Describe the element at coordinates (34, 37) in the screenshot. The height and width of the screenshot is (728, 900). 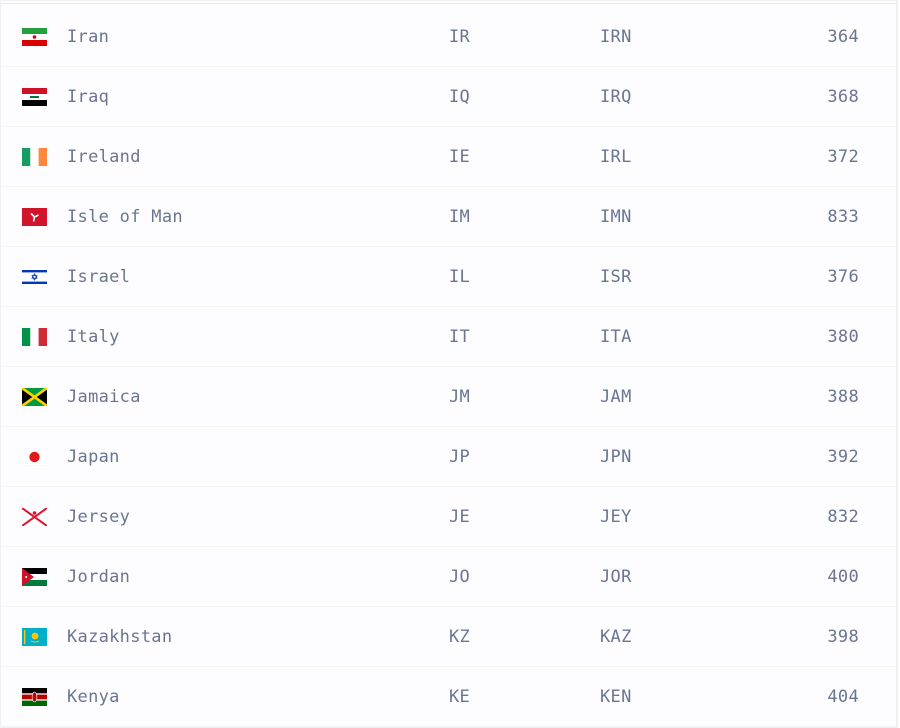
I see `iran-flag-icon` at that location.